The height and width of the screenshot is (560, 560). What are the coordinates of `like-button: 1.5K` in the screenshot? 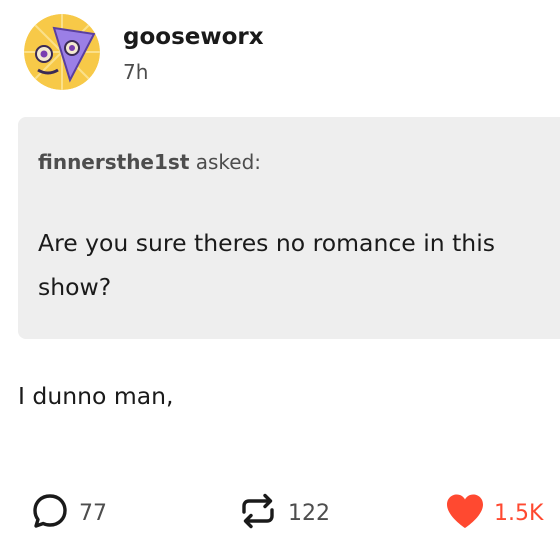 It's located at (493, 513).